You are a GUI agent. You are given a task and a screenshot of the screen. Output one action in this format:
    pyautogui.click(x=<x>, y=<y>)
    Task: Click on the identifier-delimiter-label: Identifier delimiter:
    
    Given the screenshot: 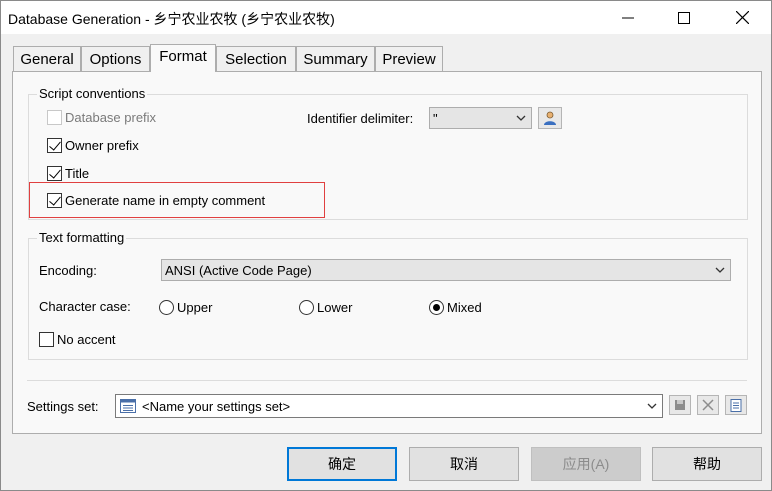 What is the action you would take?
    pyautogui.click(x=360, y=118)
    